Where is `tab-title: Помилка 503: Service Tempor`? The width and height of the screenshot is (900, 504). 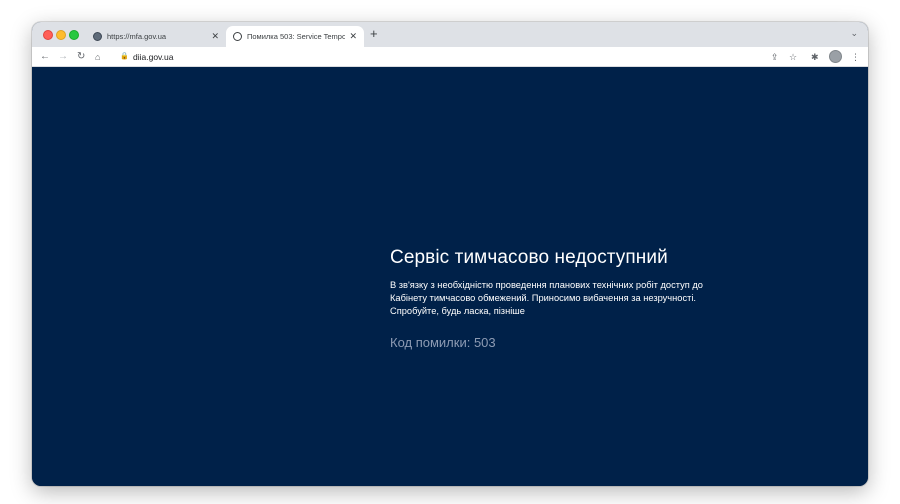
tab-title: Помилка 503: Service Tempor is located at coordinates (296, 36).